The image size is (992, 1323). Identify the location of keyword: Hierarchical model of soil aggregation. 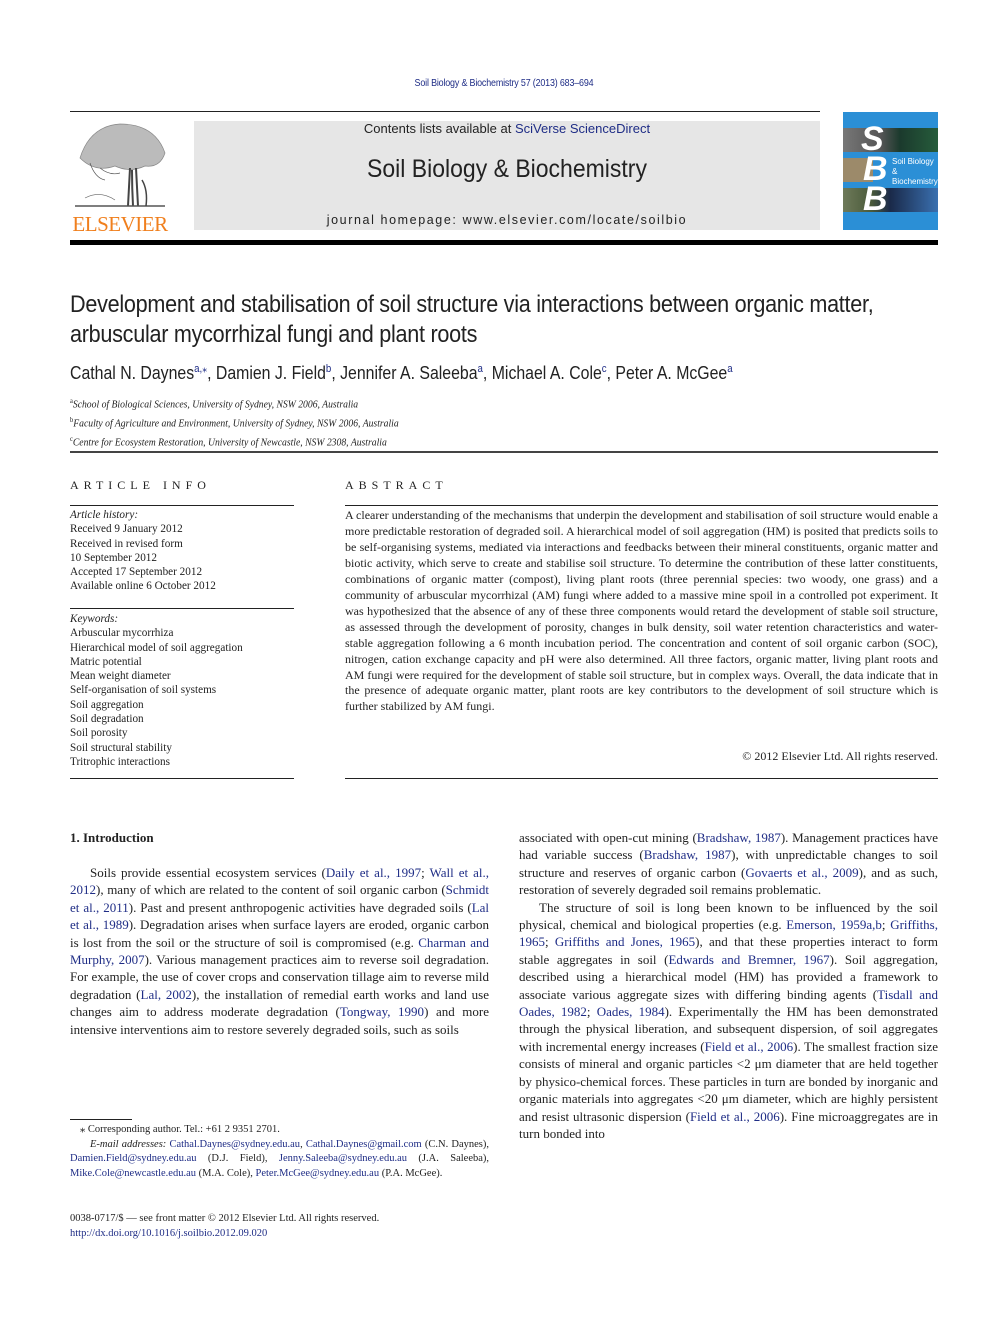
(182, 648).